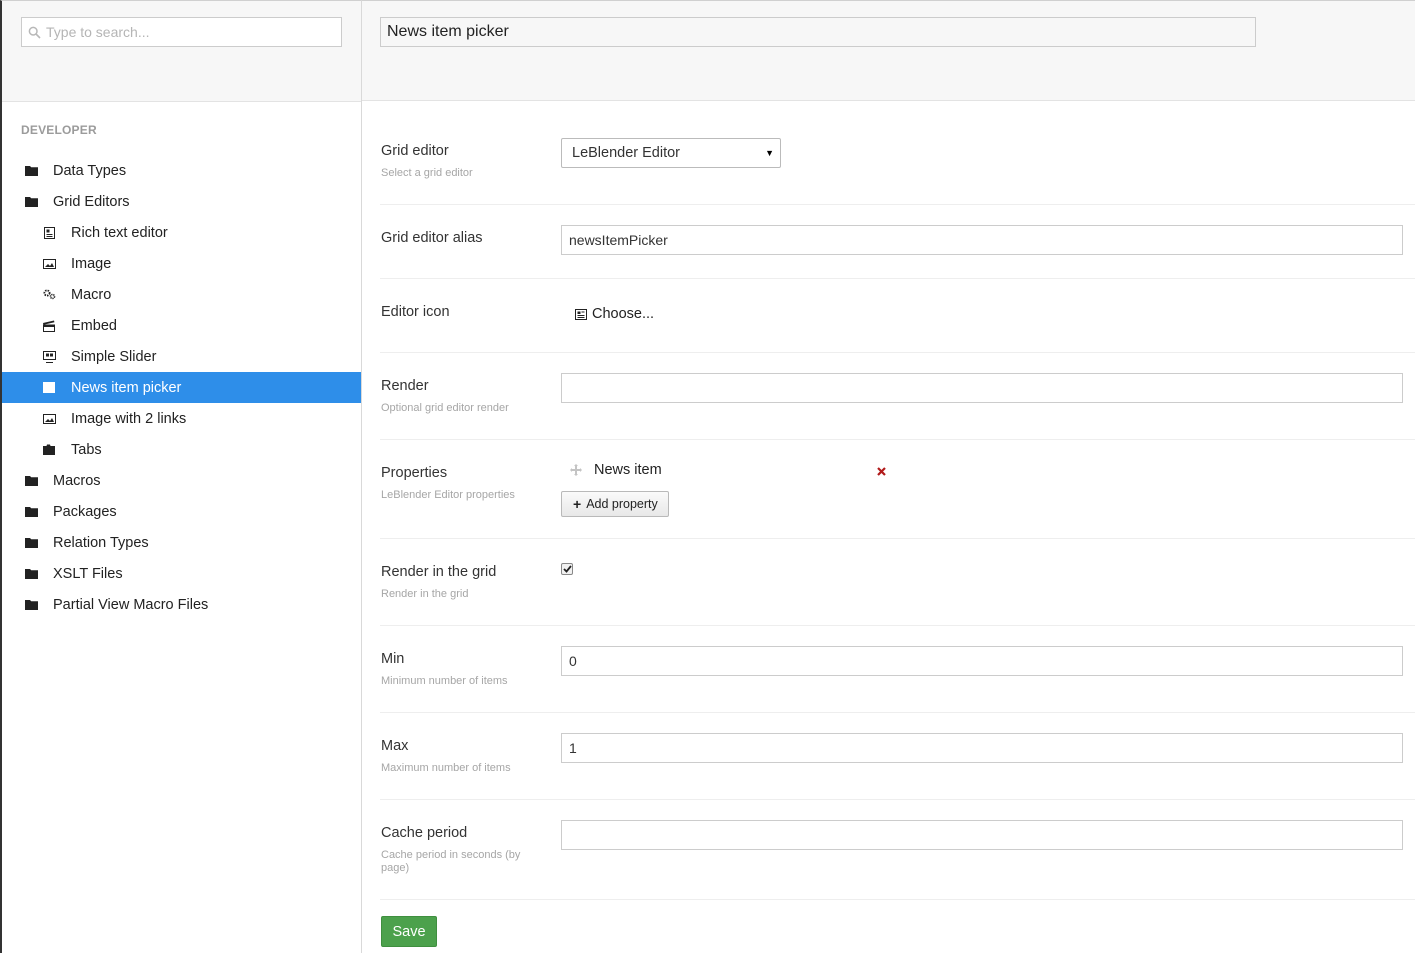  What do you see at coordinates (49, 295) in the screenshot?
I see `settings-icon` at bounding box center [49, 295].